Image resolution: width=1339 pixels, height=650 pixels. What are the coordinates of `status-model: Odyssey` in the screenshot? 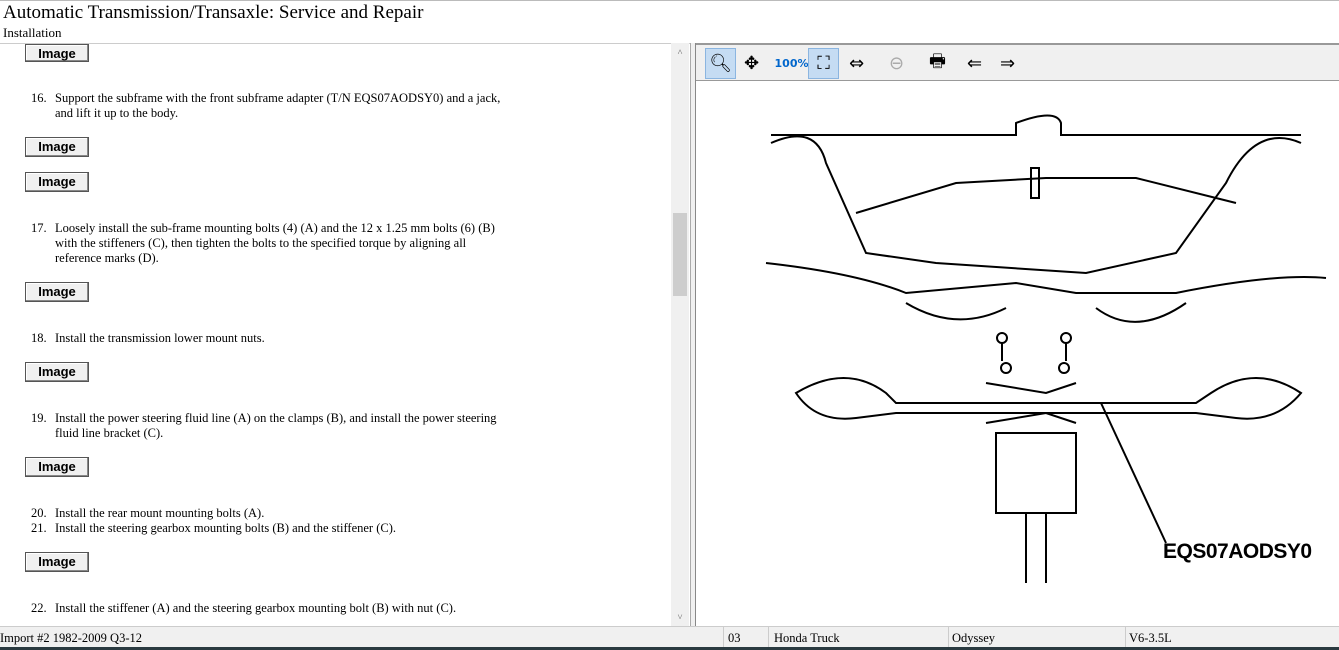 It's located at (974, 638).